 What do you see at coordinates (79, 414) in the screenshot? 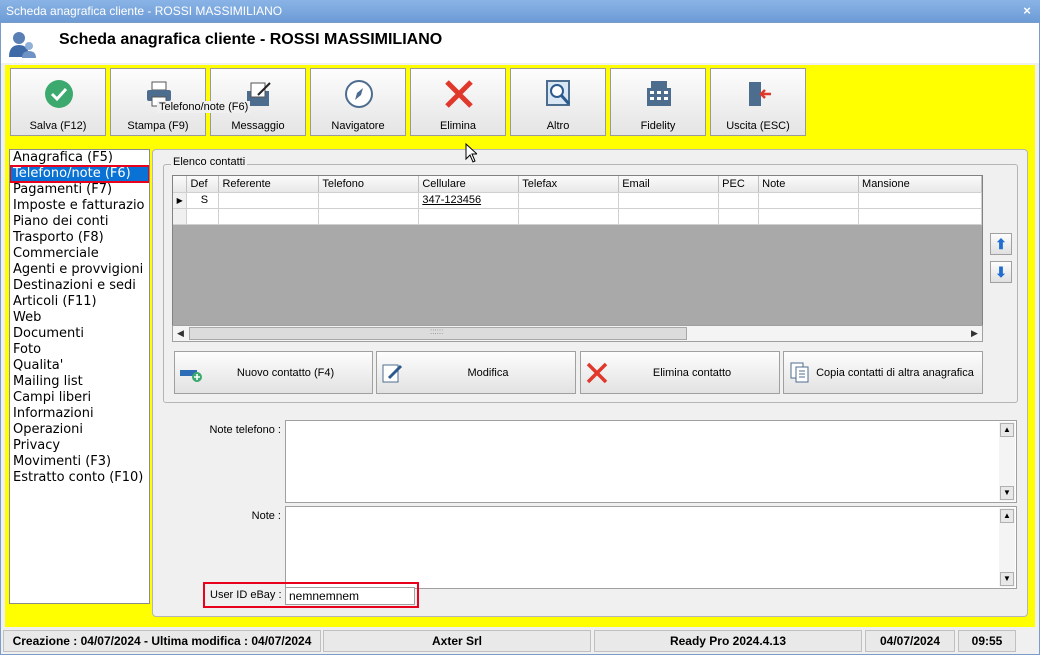
I see `nav-item-informazioni: Informazioni` at bounding box center [79, 414].